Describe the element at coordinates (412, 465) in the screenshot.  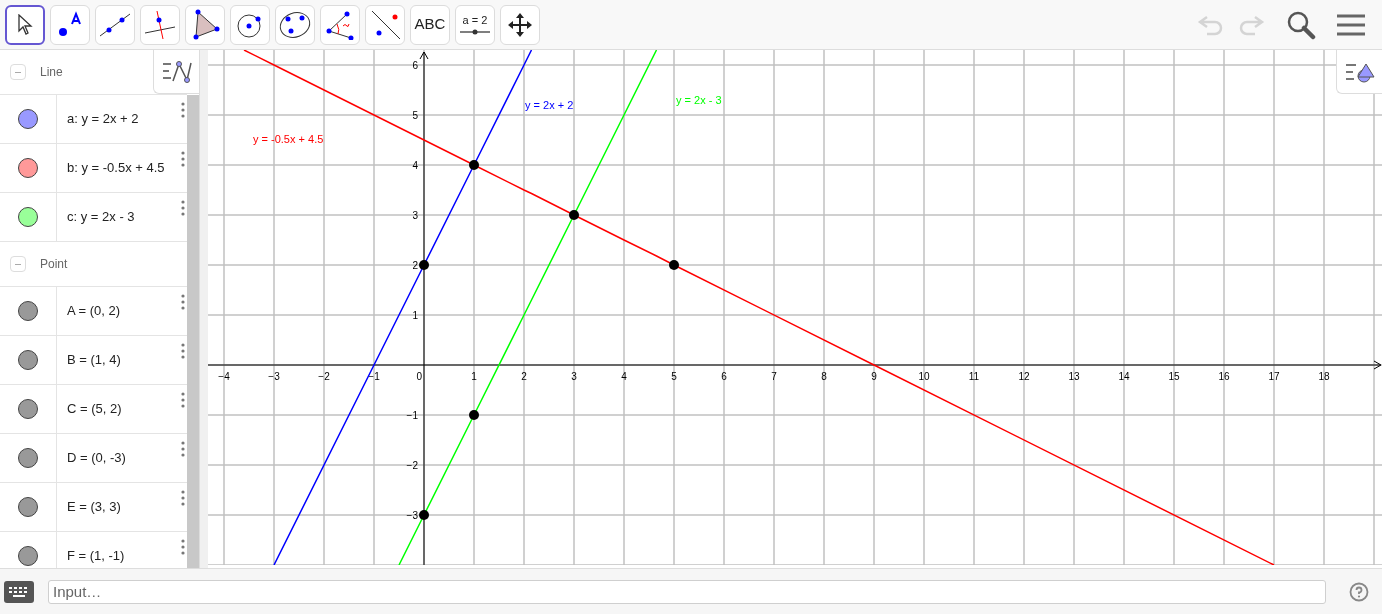
I see `y-tick-label: −2` at that location.